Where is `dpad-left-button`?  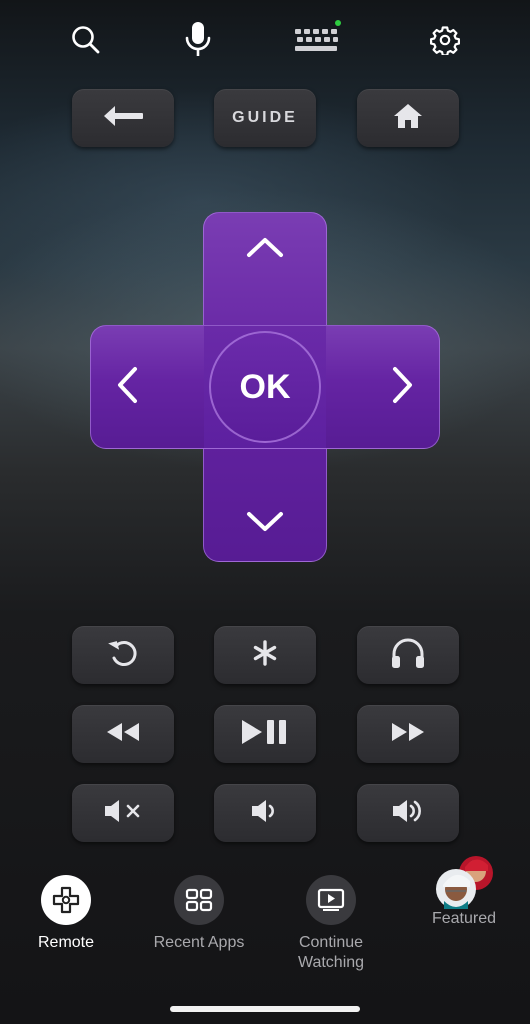
dpad-left-button is located at coordinates (127, 387).